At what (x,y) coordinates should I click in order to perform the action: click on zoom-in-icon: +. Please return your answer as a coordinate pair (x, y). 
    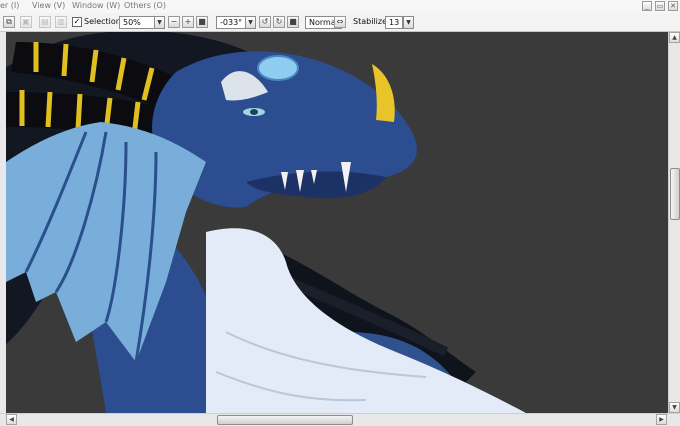
    Looking at the image, I should click on (188, 22).